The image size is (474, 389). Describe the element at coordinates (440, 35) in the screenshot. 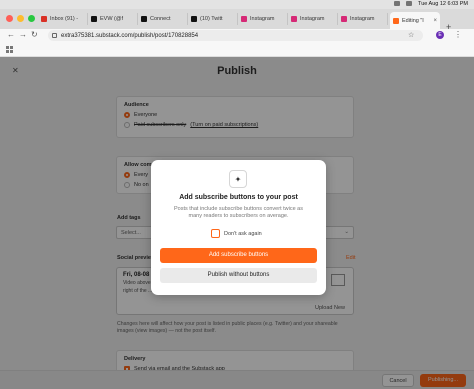

I see `profile-avatar: E` at that location.